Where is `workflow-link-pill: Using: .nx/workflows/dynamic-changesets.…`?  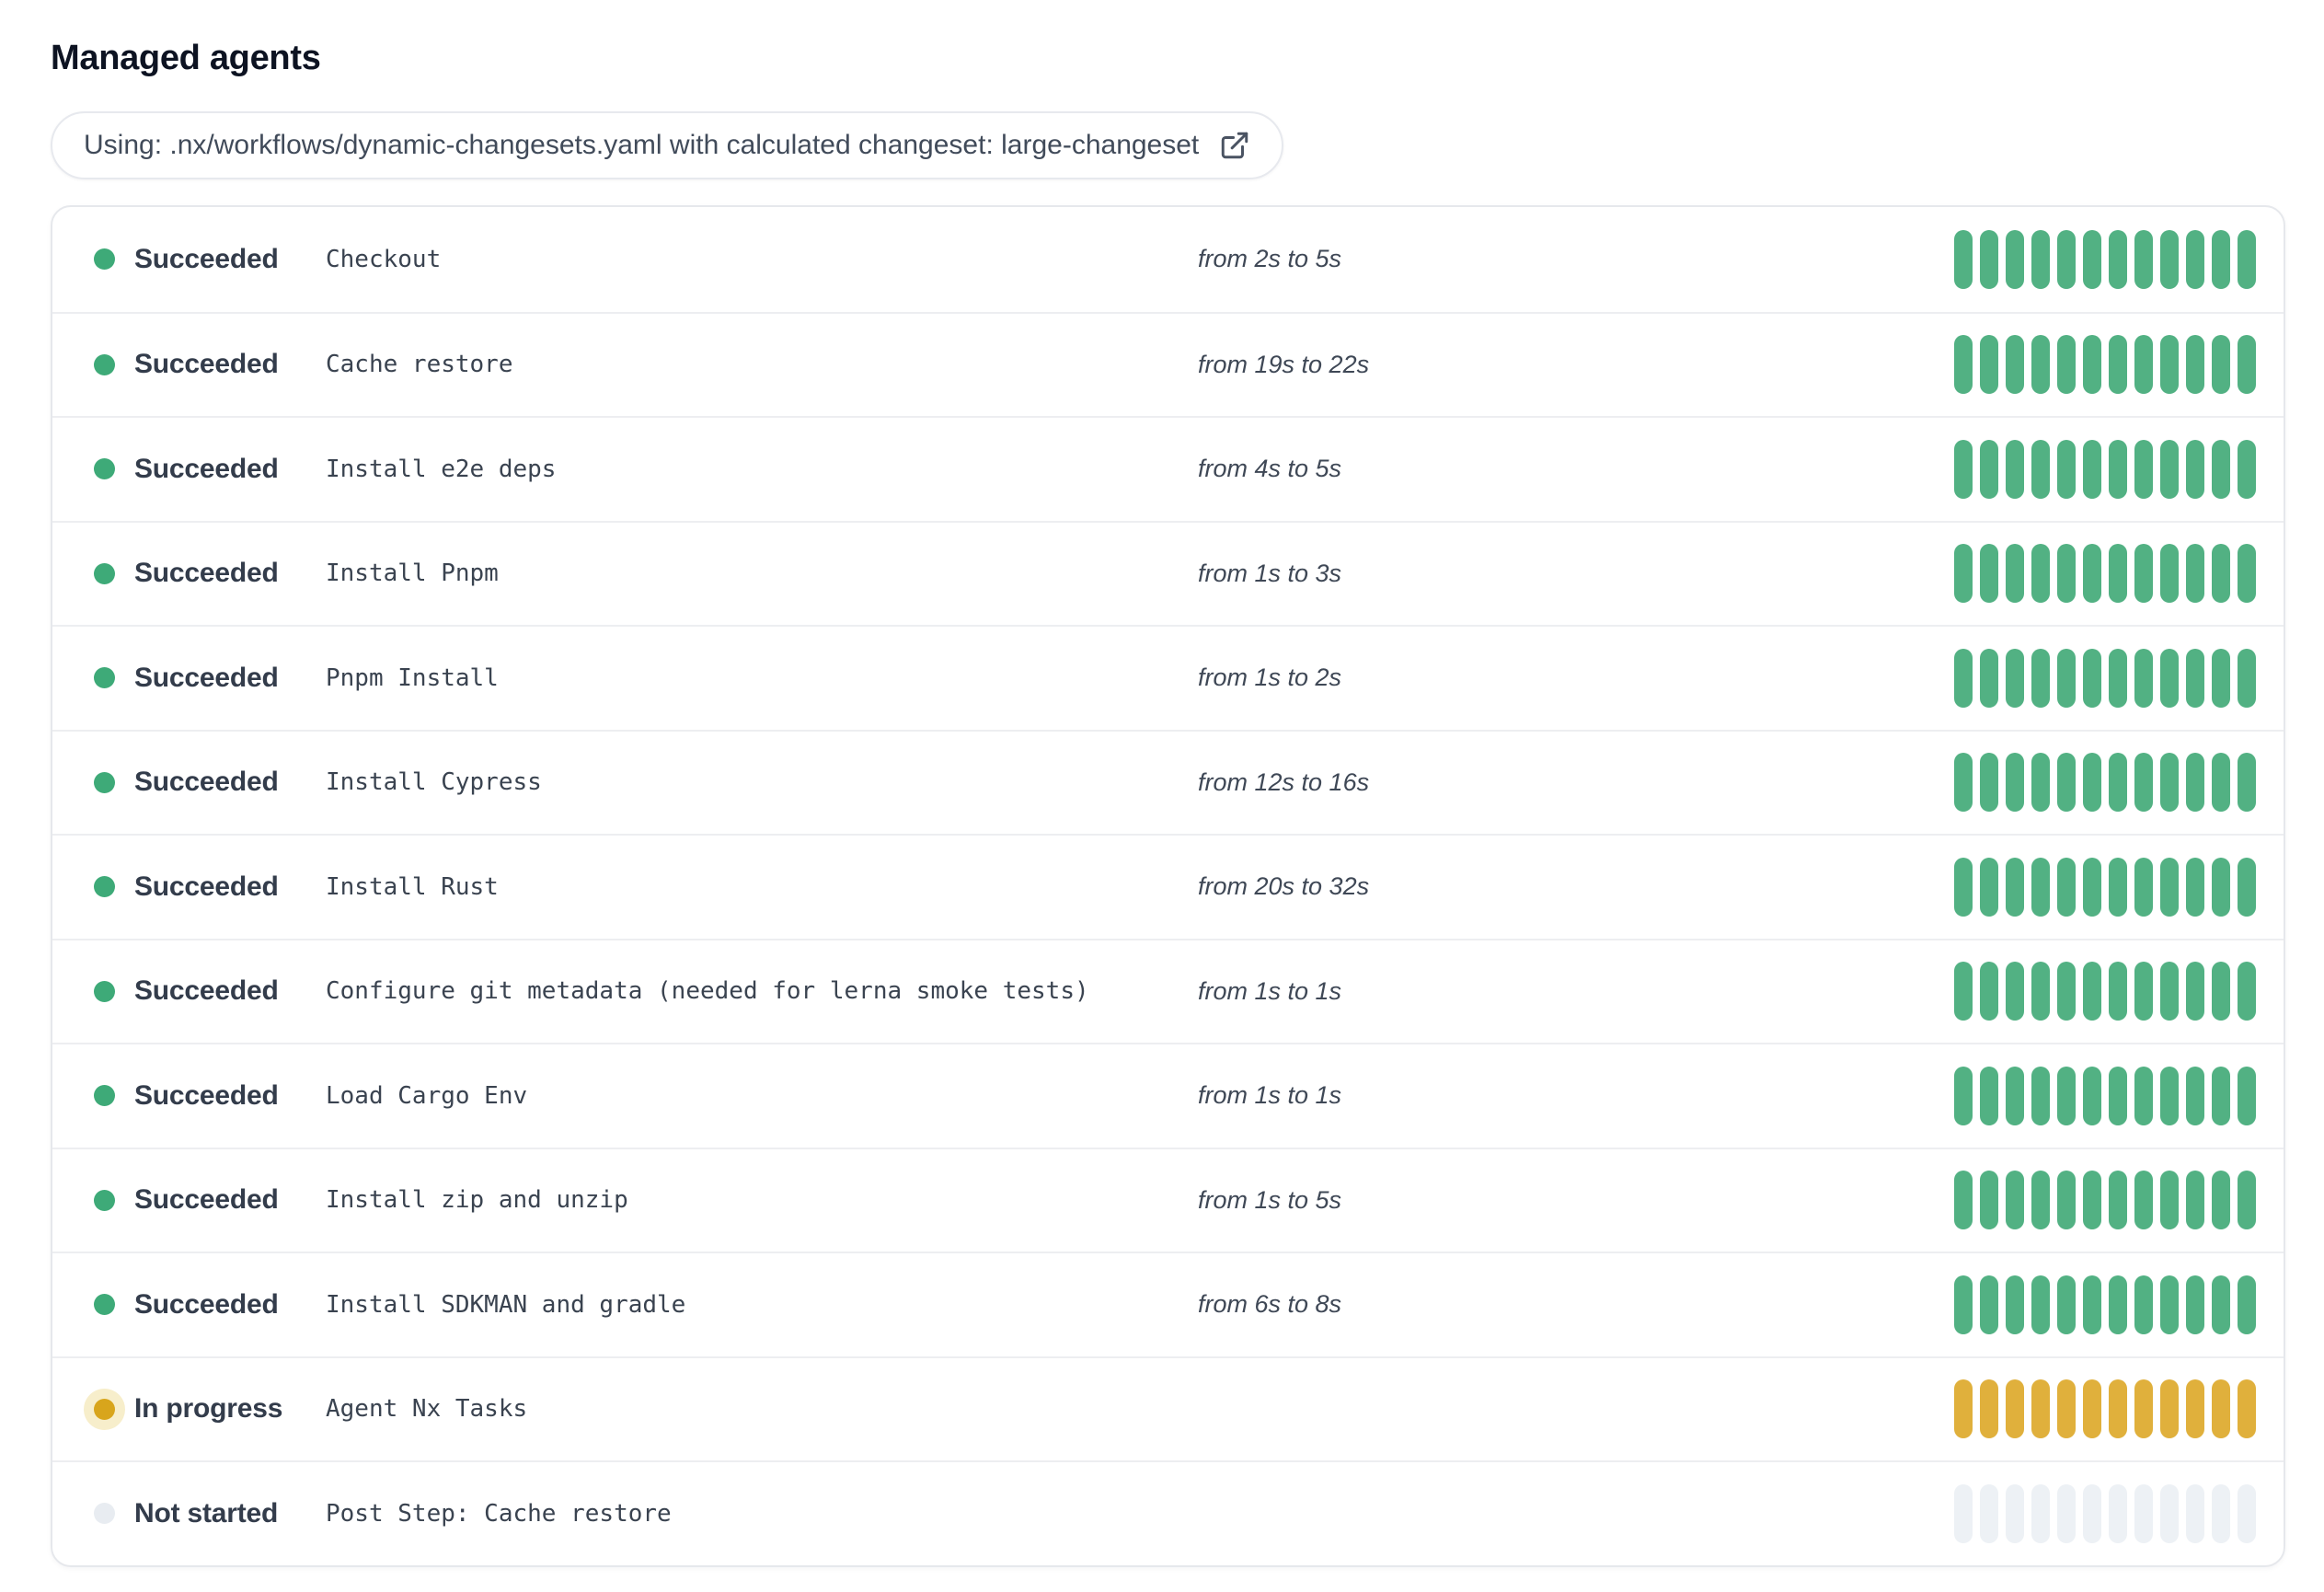 workflow-link-pill: Using: .nx/workflows/dynamic-changesets.… is located at coordinates (668, 145).